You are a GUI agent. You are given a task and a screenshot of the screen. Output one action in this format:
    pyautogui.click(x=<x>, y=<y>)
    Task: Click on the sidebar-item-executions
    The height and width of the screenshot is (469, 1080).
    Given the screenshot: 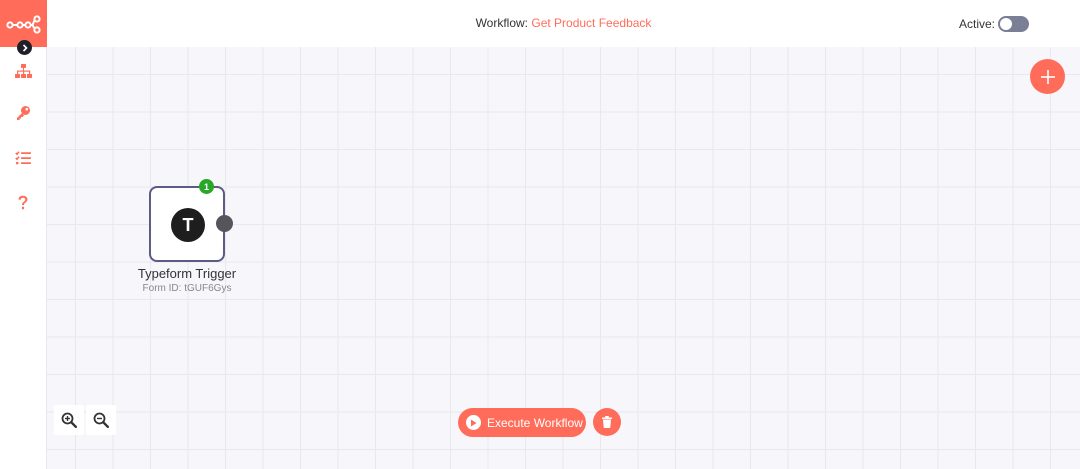 What is the action you would take?
    pyautogui.click(x=23, y=158)
    